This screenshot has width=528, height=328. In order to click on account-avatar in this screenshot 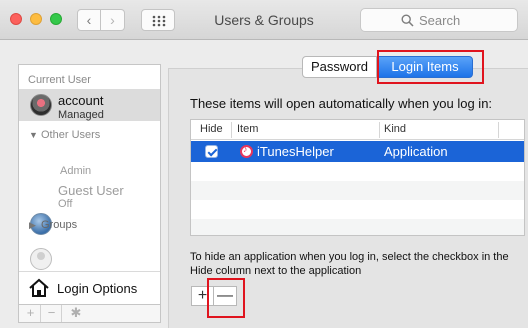, I will do `click(41, 105)`.